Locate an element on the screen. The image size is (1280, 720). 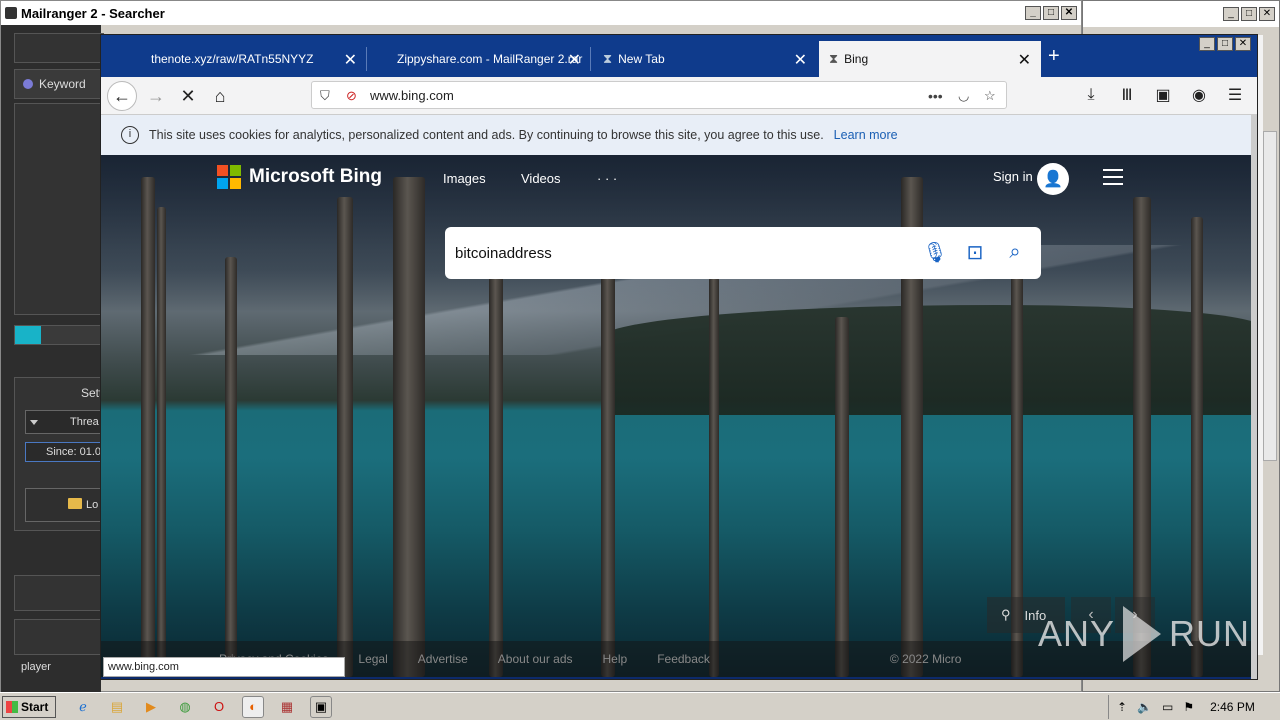
url-bar: ⛉ ⊘ www.bing.com ••• ◡ ☆ is located at coordinates (659, 95).